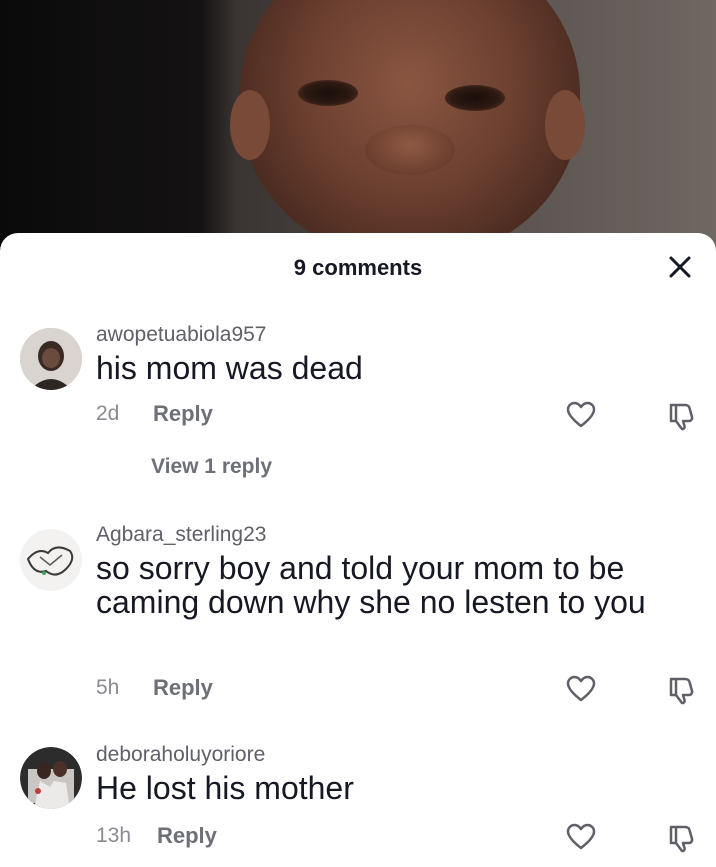 This screenshot has width=716, height=867. Describe the element at coordinates (358, 267) in the screenshot. I see `comments-count-title: 9 comments` at that location.